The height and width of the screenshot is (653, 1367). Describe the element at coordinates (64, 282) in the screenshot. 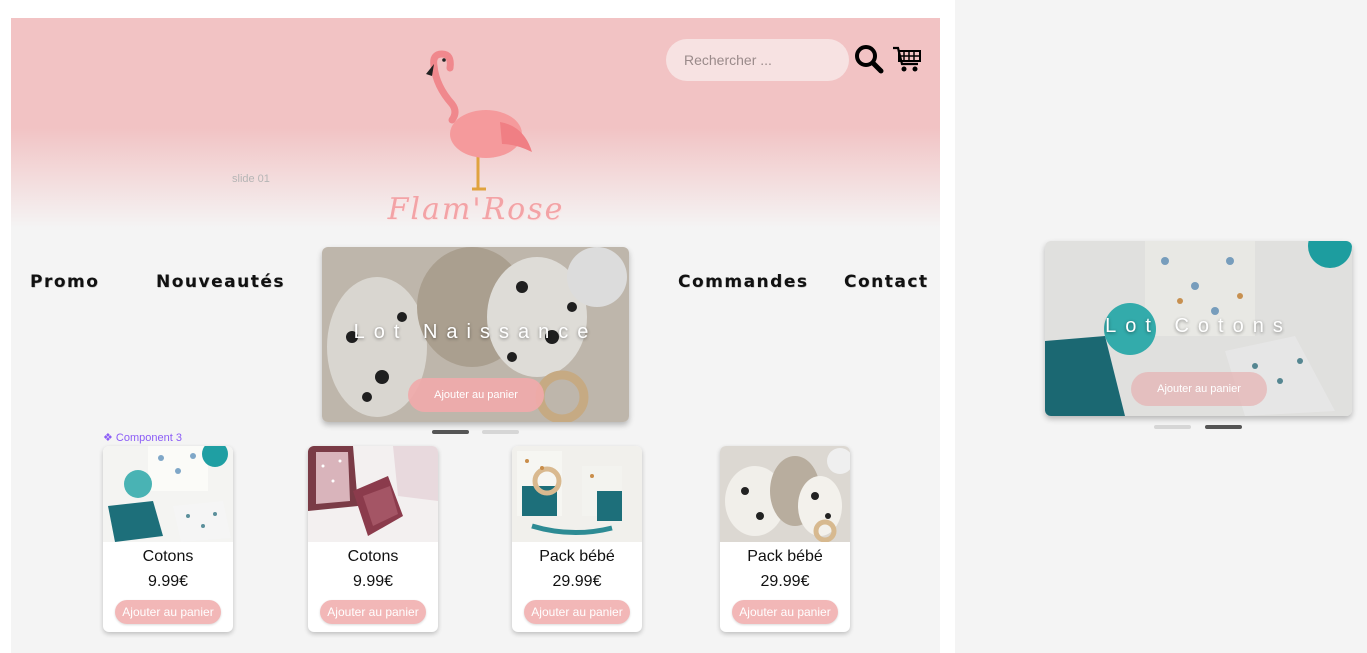

I see `nav-item-promo: Promo` at that location.